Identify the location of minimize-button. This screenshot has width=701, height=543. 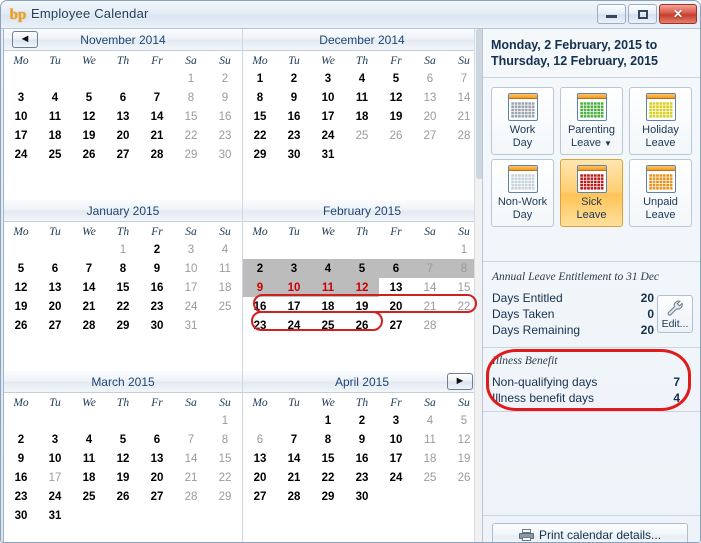
(611, 14).